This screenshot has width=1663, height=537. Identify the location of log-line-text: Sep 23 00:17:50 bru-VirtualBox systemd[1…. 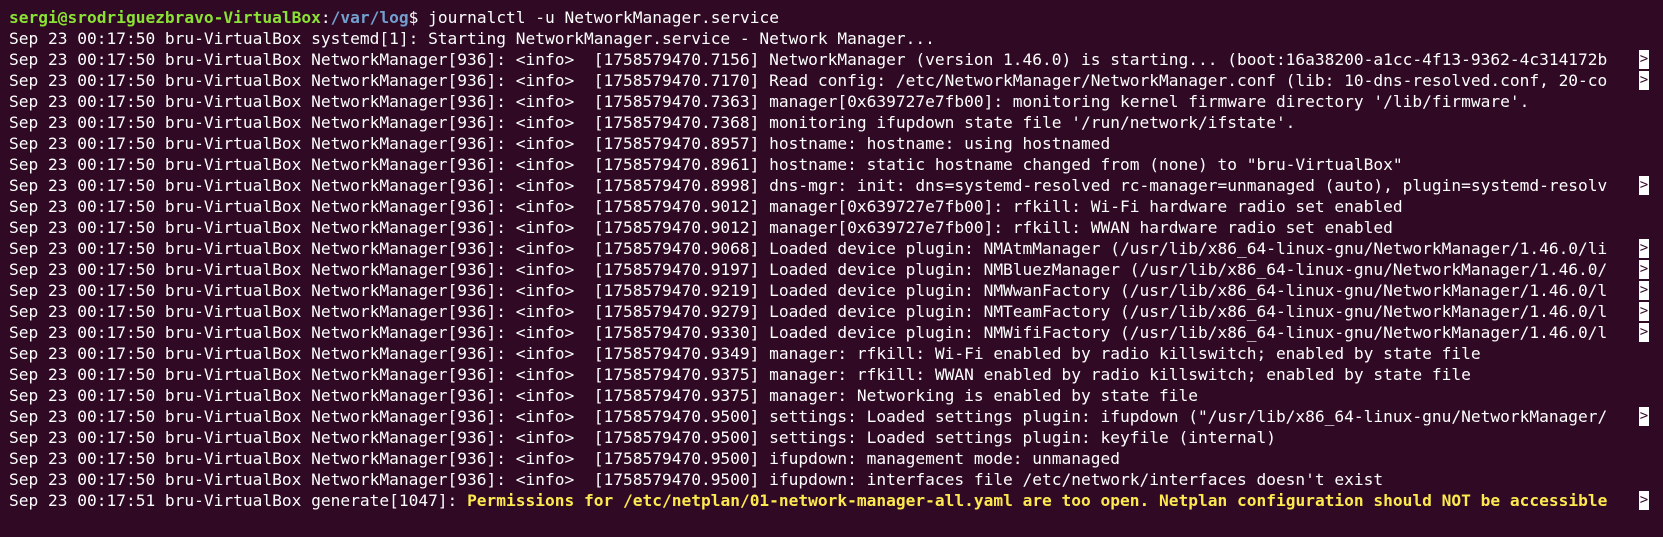
(472, 38).